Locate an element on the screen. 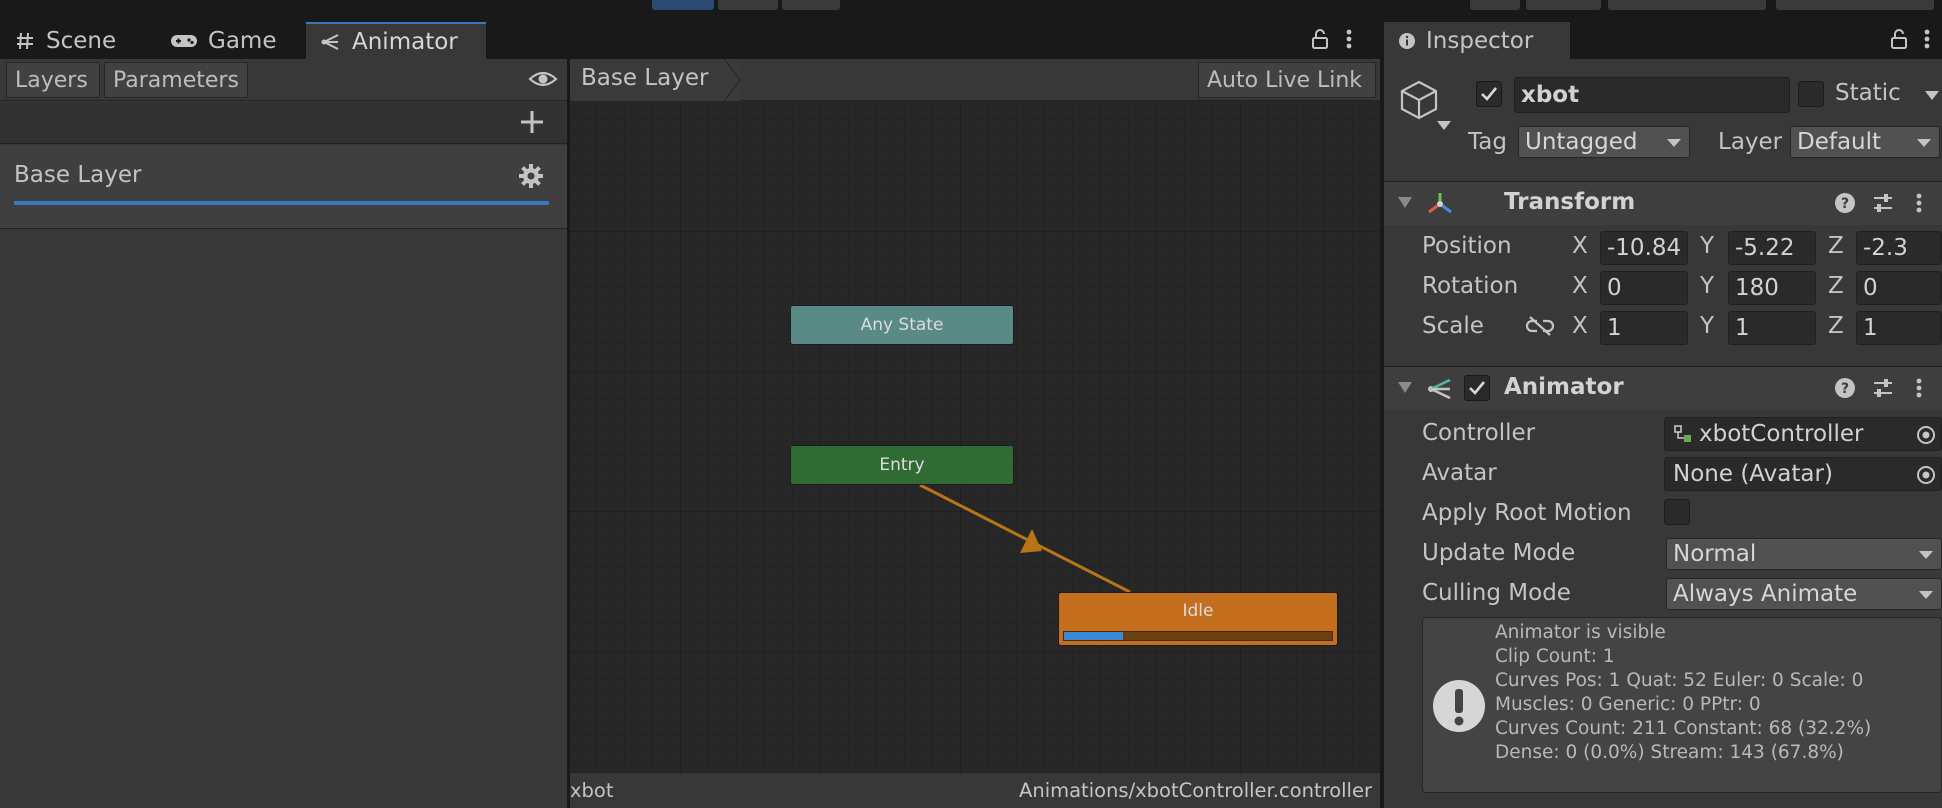 Image resolution: width=1942 pixels, height=808 pixels. layers-tab-label: Layers is located at coordinates (51, 80).